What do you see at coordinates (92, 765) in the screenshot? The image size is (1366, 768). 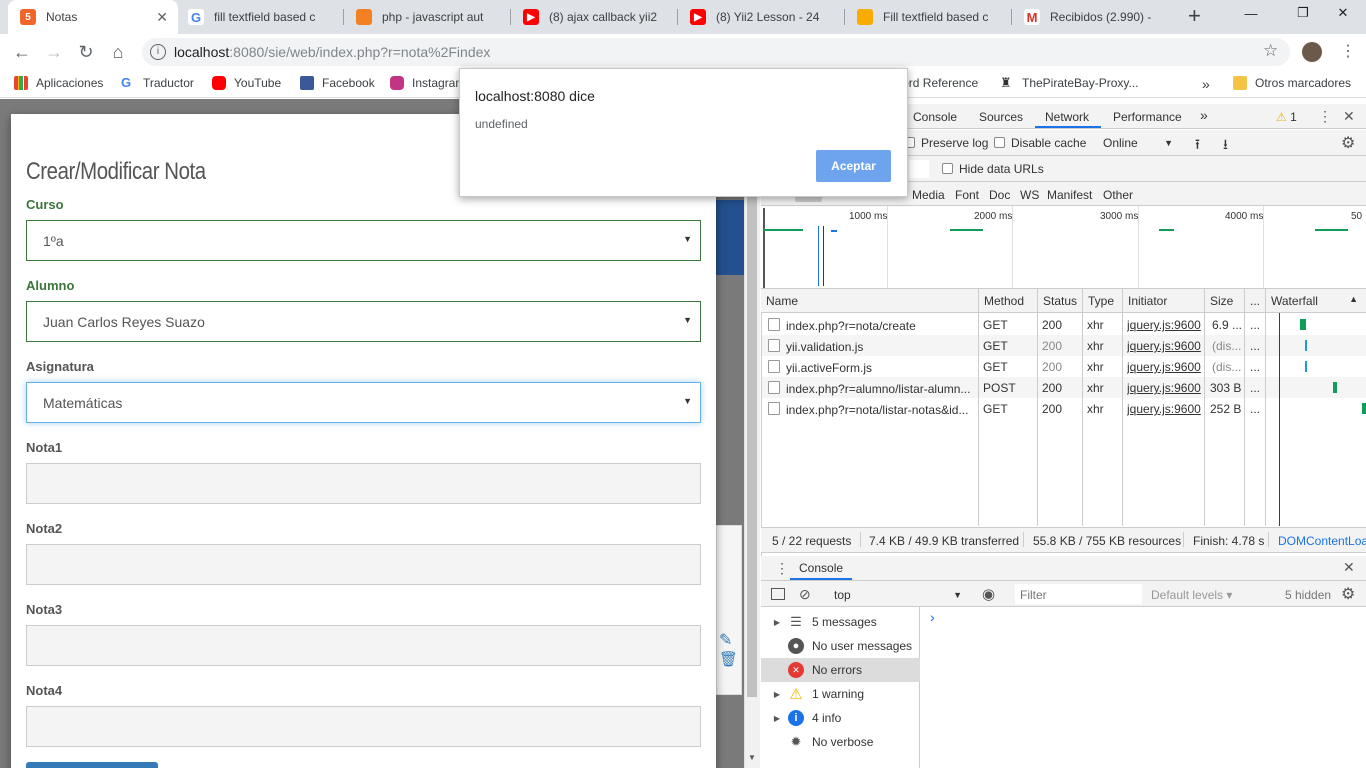 I see `submit-button` at bounding box center [92, 765].